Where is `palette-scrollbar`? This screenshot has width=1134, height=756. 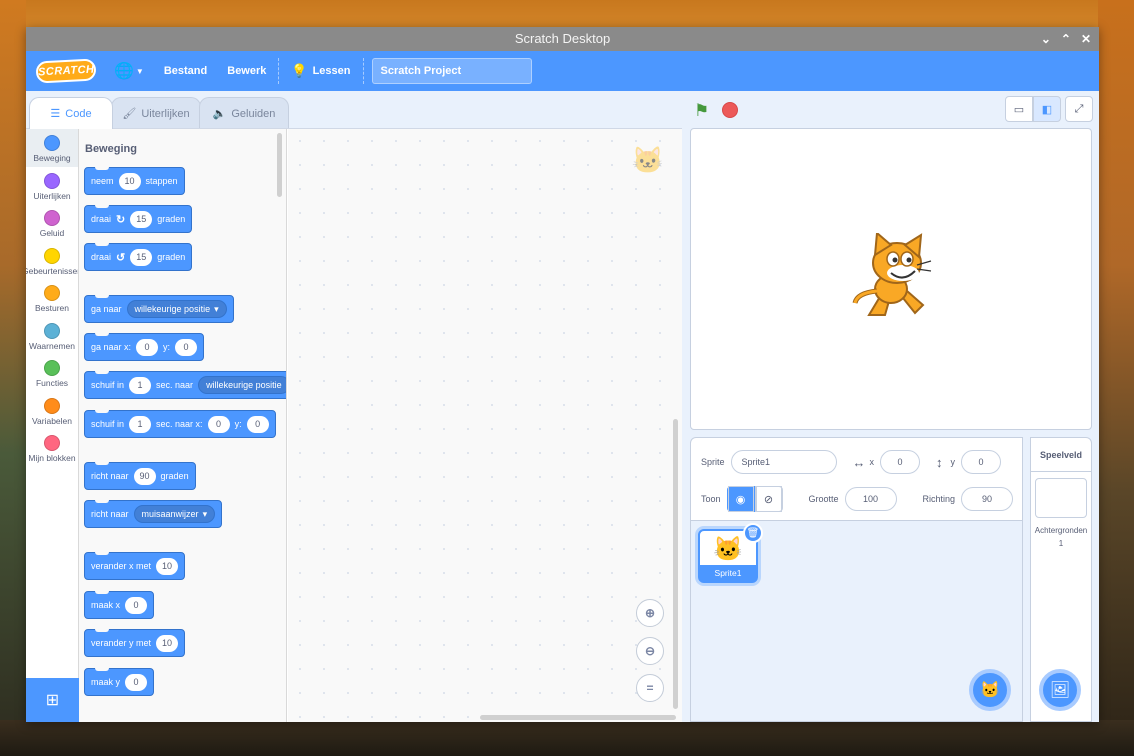
palette-scrollbar is located at coordinates (279, 165).